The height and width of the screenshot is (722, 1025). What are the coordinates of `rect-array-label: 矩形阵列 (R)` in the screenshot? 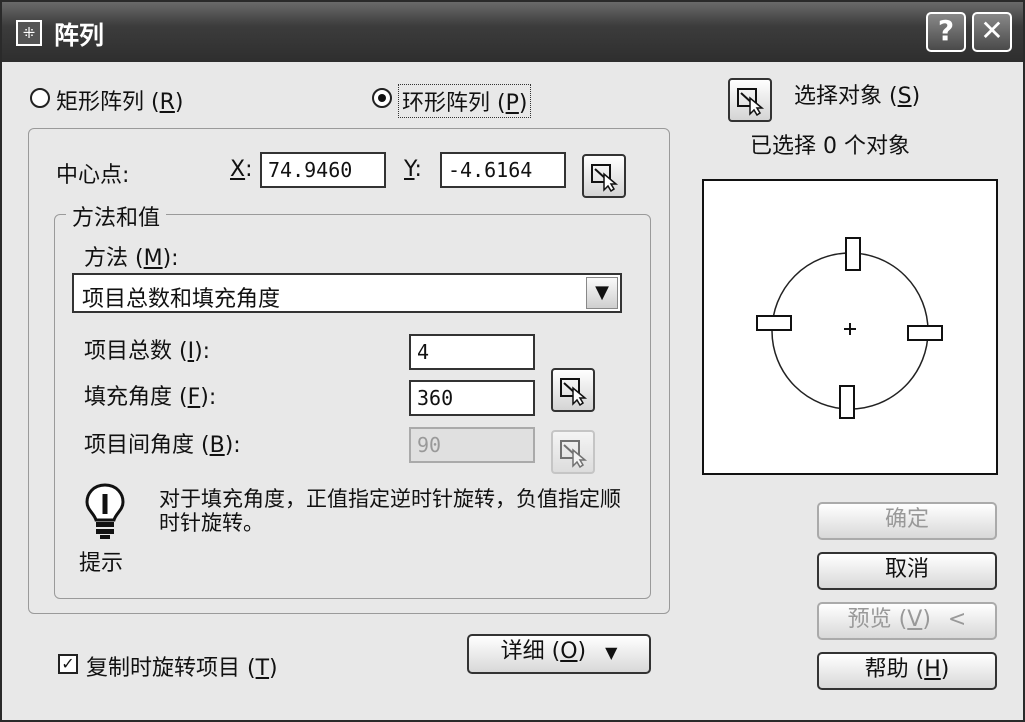 It's located at (119, 100).